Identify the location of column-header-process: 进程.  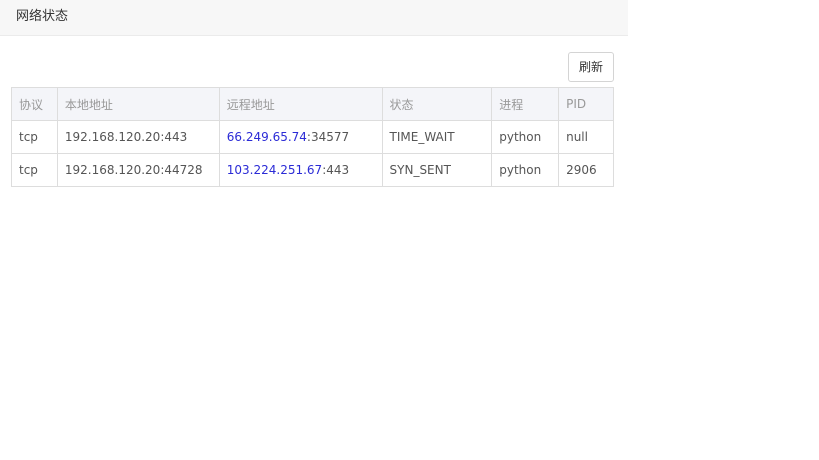
(525, 104).